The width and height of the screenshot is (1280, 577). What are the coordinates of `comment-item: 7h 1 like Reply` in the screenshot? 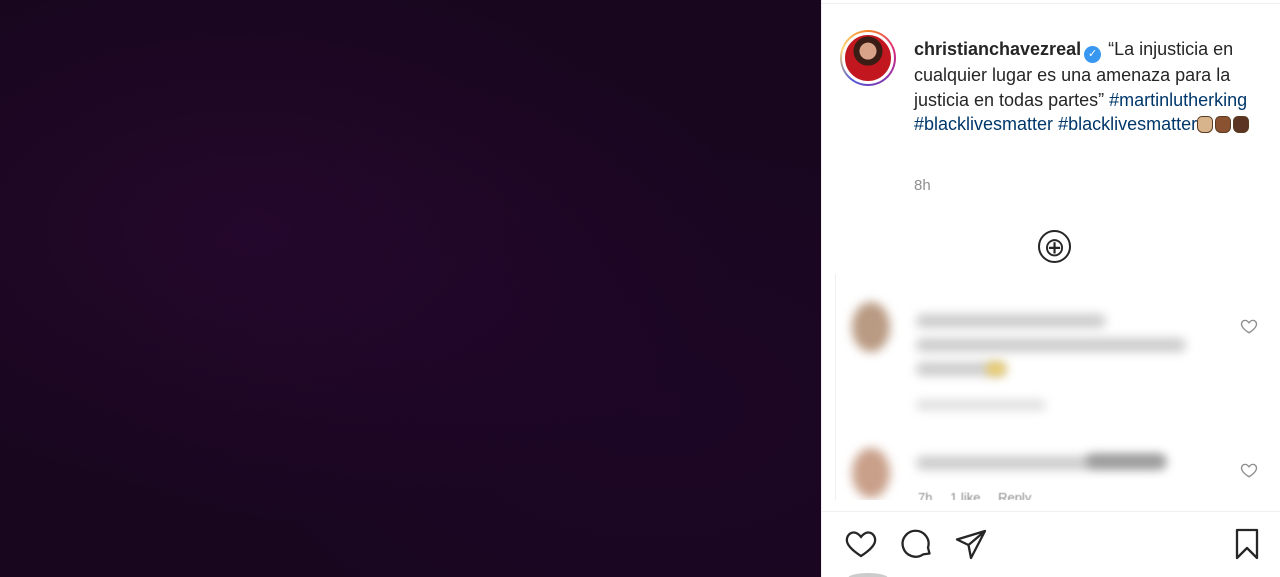 It's located at (1051, 467).